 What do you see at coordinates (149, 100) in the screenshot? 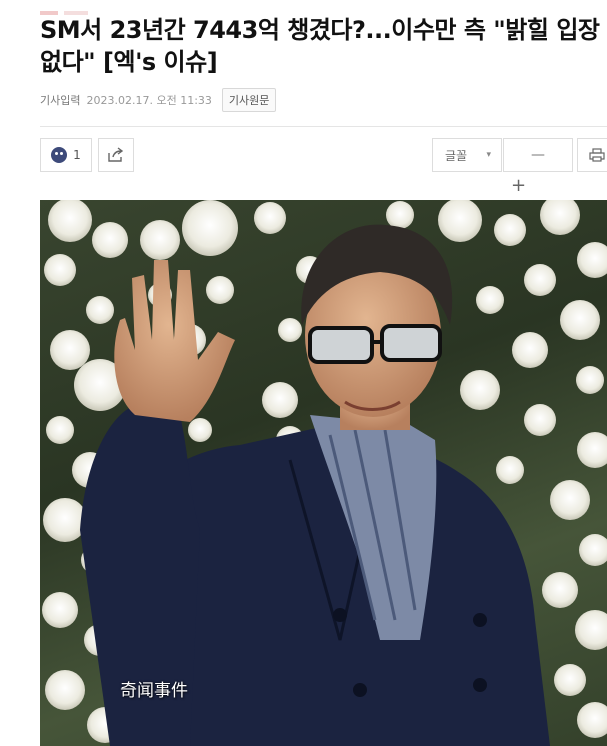
I see `published-date: 2023.02.17. 오전 11:33` at bounding box center [149, 100].